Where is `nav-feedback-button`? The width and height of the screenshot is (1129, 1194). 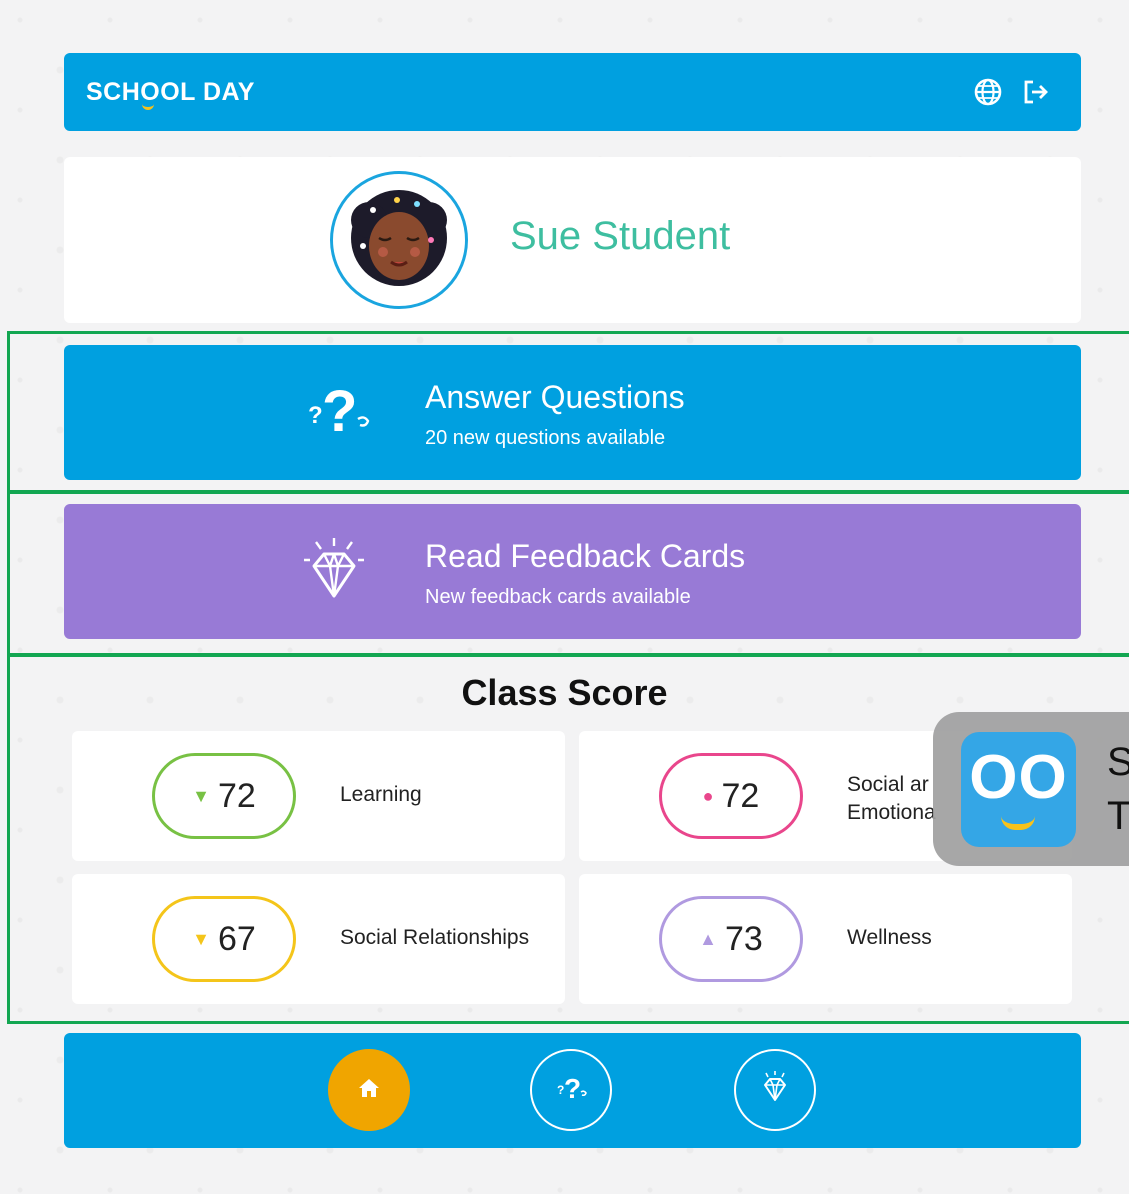
nav-feedback-button is located at coordinates (775, 1090).